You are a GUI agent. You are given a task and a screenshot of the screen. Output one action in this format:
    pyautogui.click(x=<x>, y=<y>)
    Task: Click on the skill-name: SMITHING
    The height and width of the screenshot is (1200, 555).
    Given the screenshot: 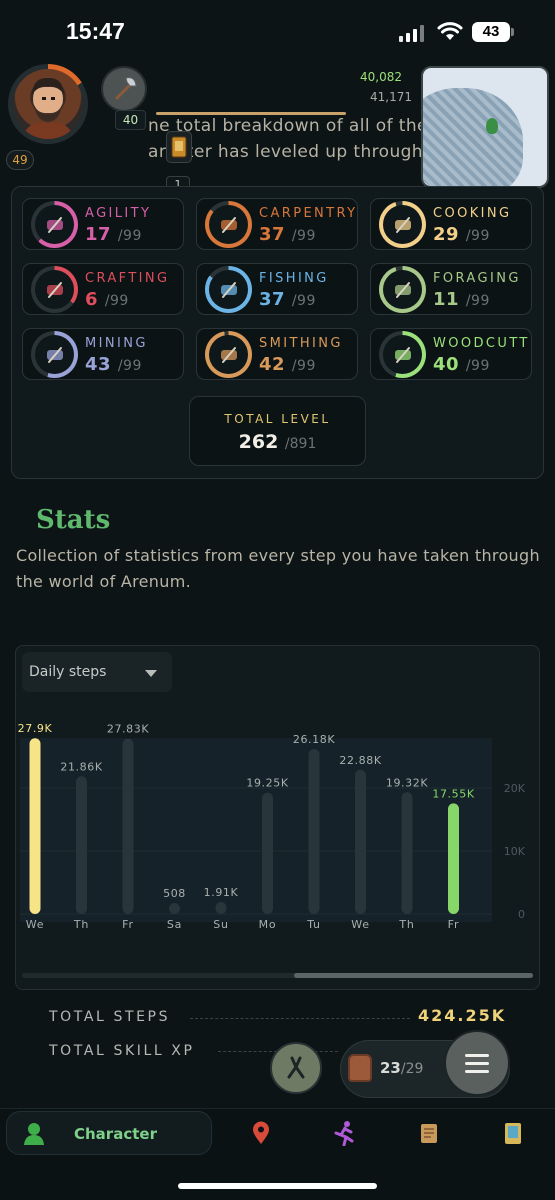 What is the action you would take?
    pyautogui.click(x=301, y=343)
    